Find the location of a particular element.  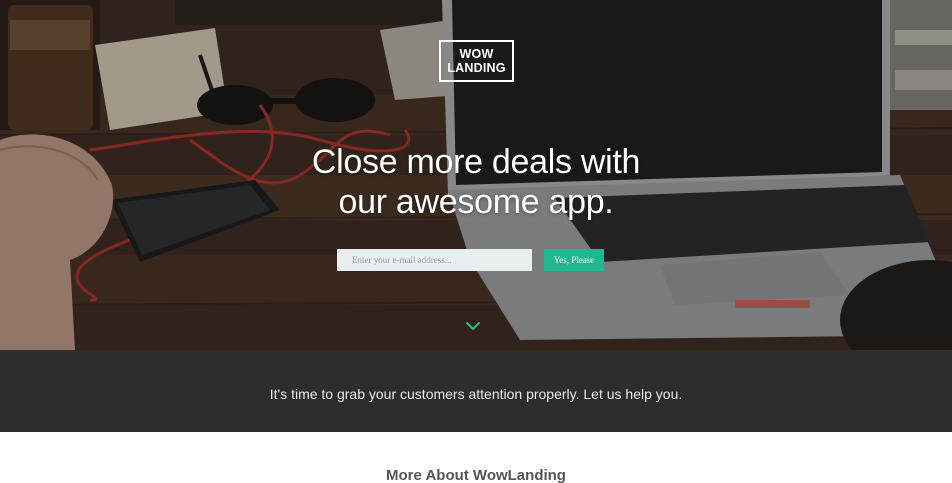

about-section: More About WowLanding is located at coordinates (476, 457).